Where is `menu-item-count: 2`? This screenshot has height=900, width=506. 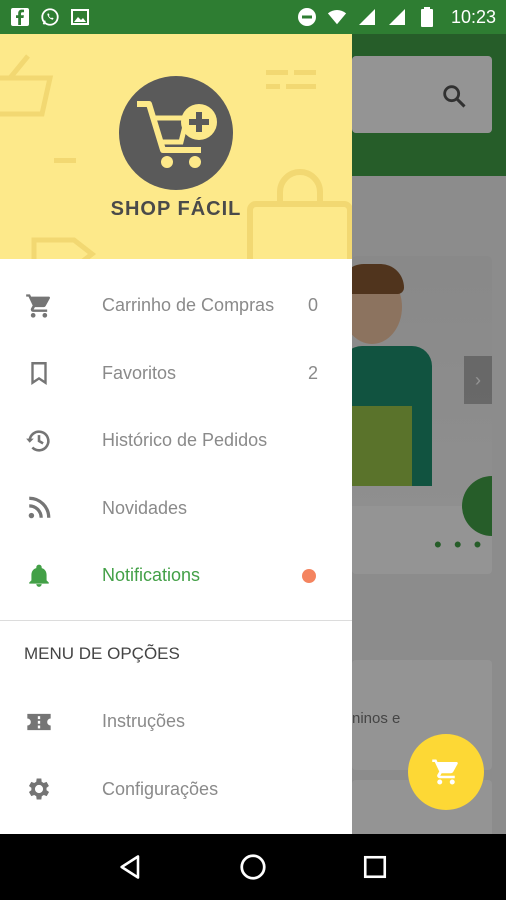 menu-item-count: 2 is located at coordinates (312, 372).